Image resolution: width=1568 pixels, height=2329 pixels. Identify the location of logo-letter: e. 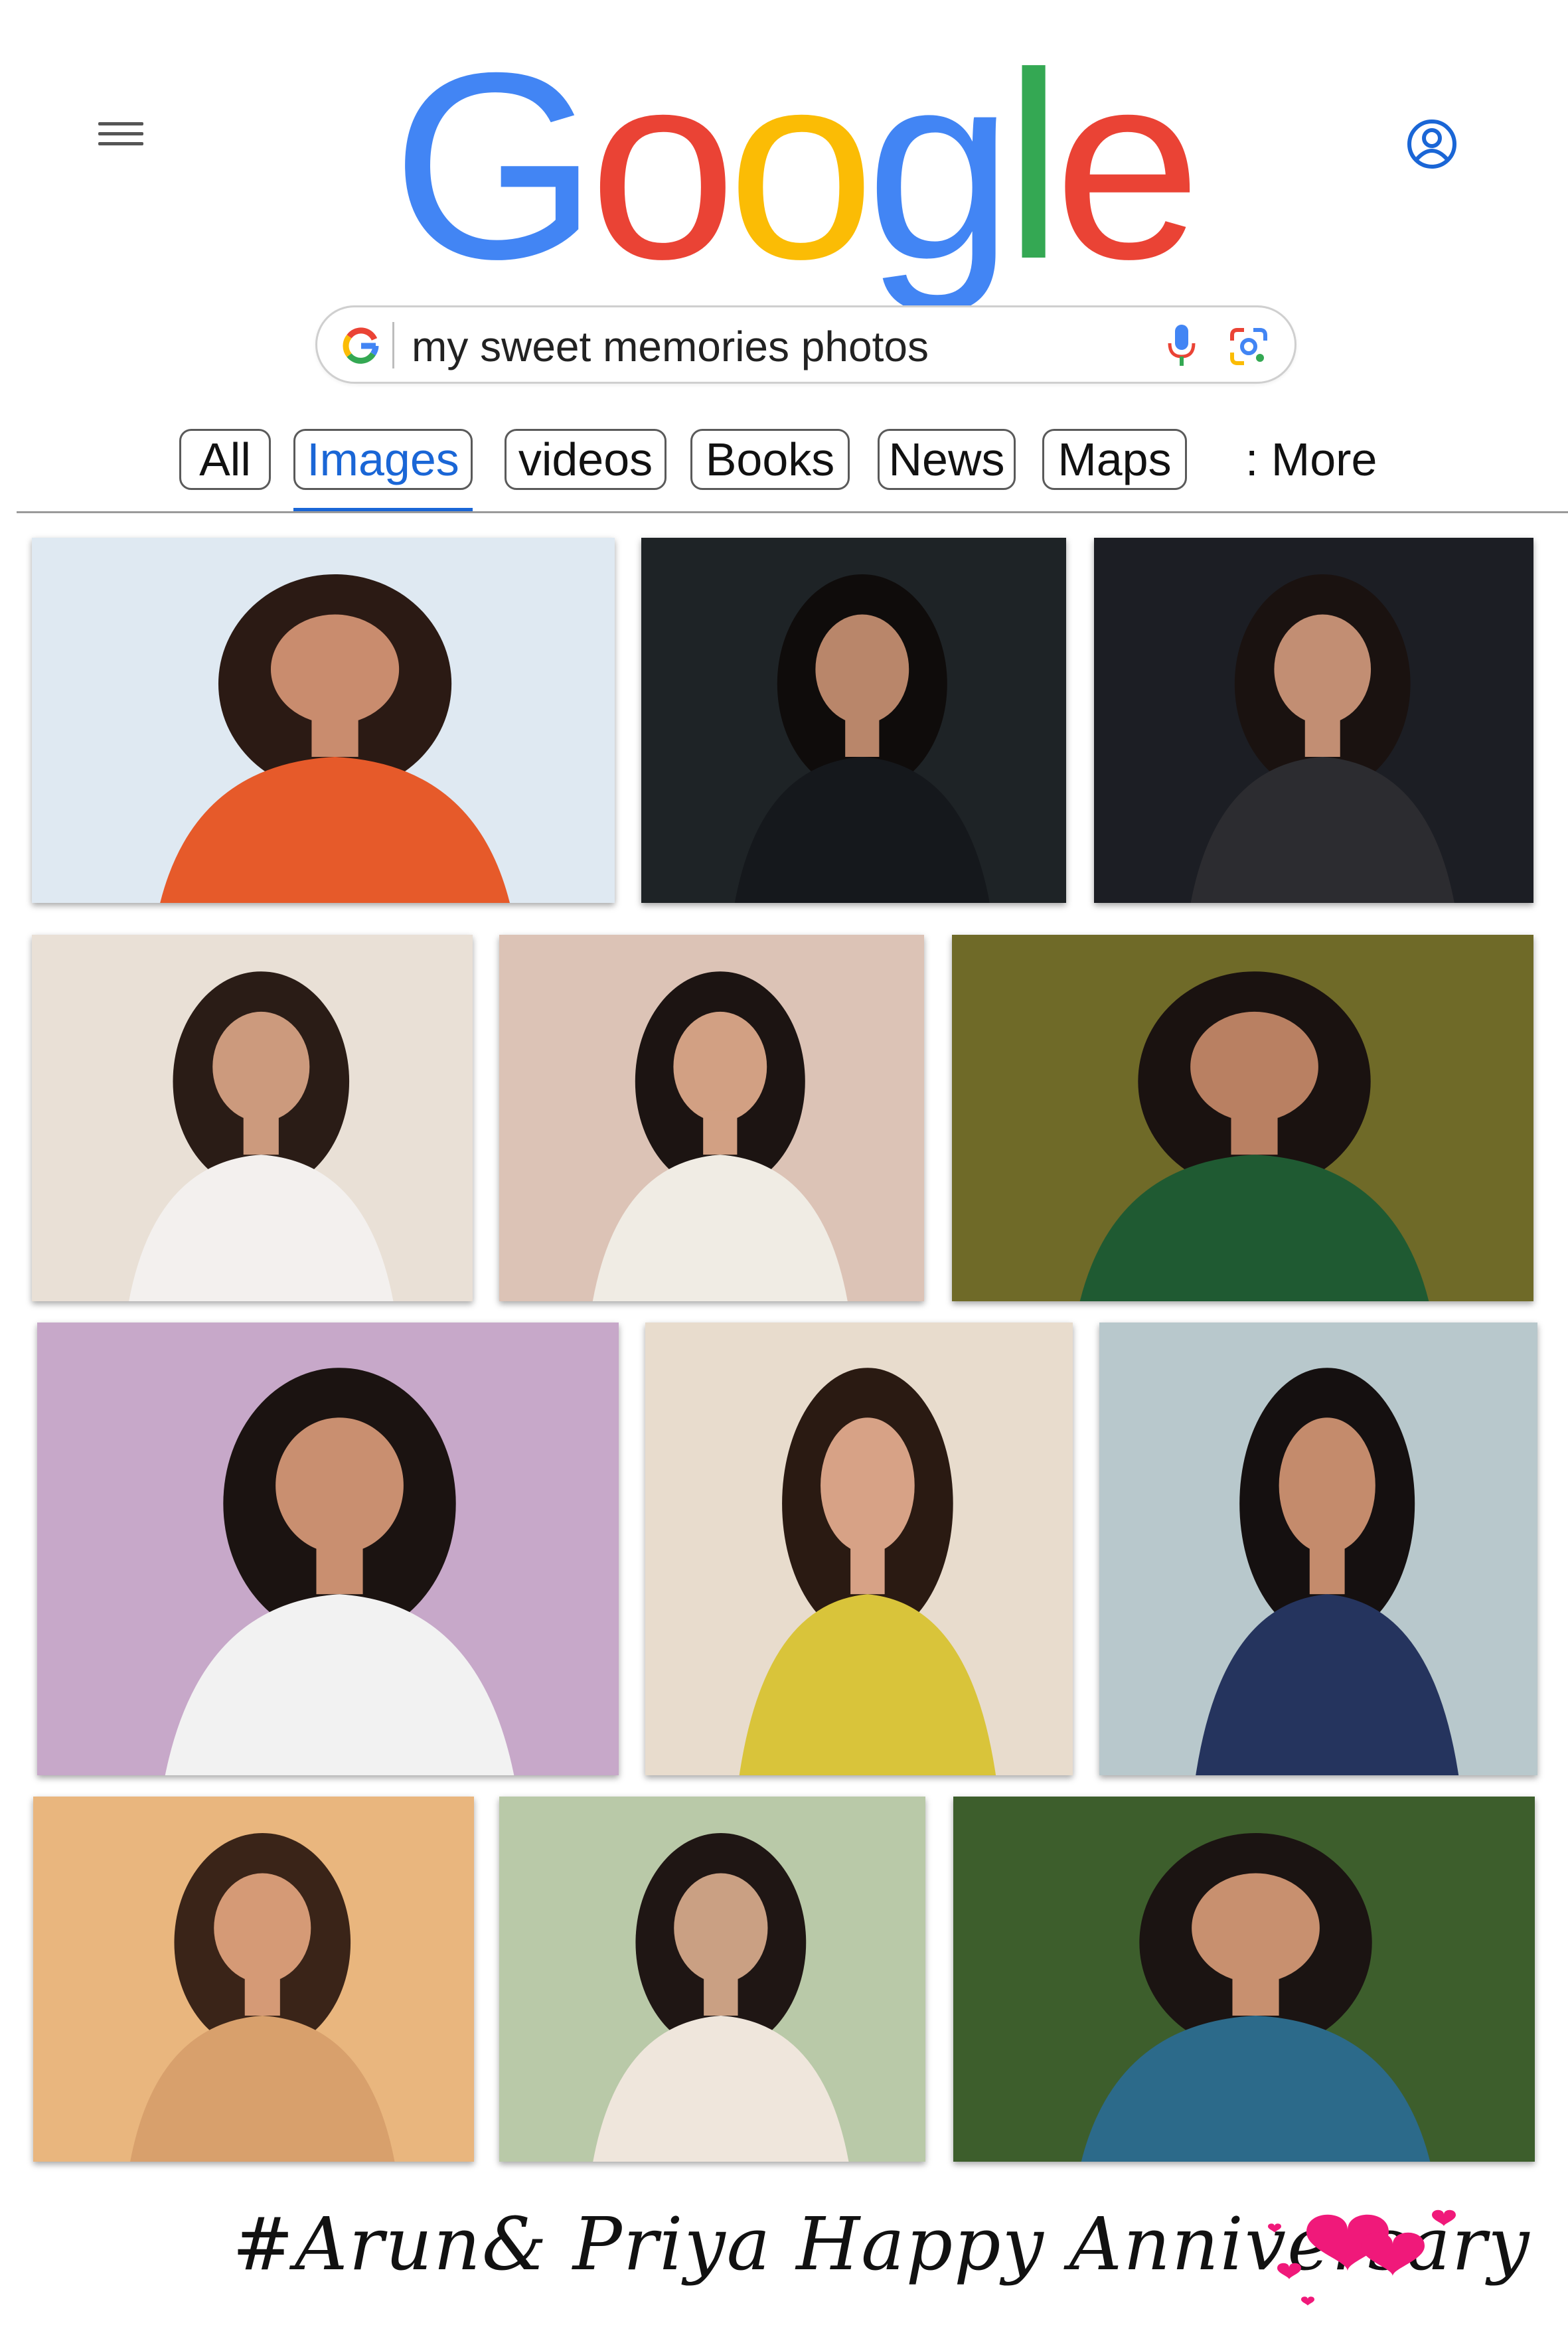
(1128, 165).